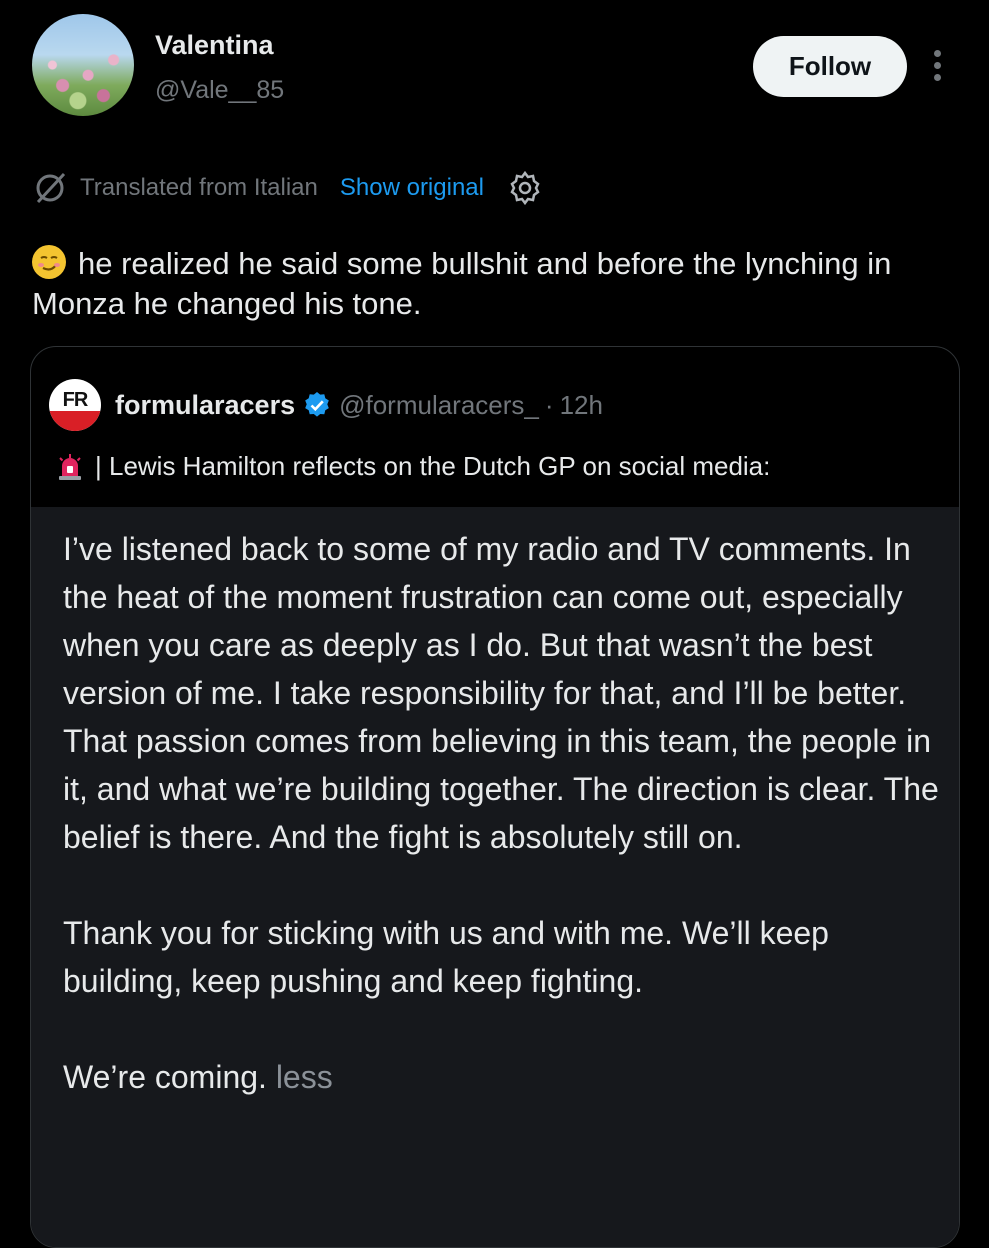 The image size is (989, 1248). What do you see at coordinates (165, 1077) in the screenshot?
I see `statement-closing: We’re coming.` at bounding box center [165, 1077].